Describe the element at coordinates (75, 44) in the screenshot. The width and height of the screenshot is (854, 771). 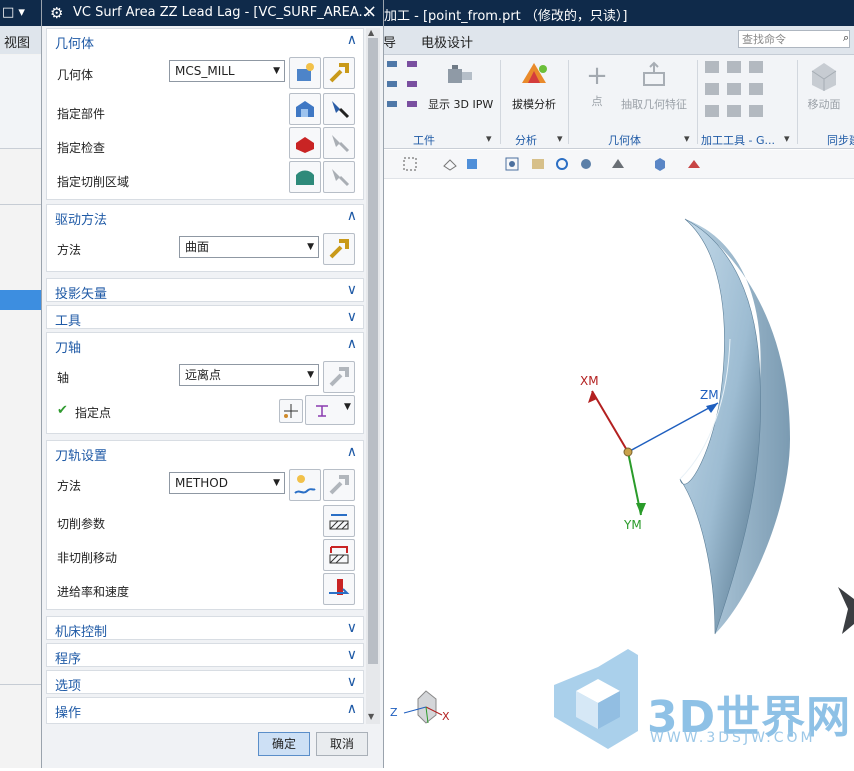
I see `section-title: 几何体` at that location.